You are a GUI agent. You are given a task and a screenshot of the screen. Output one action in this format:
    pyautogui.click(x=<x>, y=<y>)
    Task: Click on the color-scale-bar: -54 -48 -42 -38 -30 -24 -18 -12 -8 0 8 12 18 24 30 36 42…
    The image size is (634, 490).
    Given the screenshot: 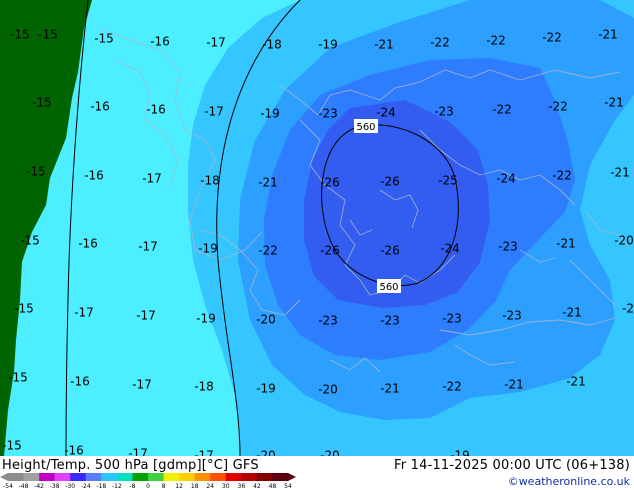 What is the action you would take?
    pyautogui.click(x=148, y=481)
    